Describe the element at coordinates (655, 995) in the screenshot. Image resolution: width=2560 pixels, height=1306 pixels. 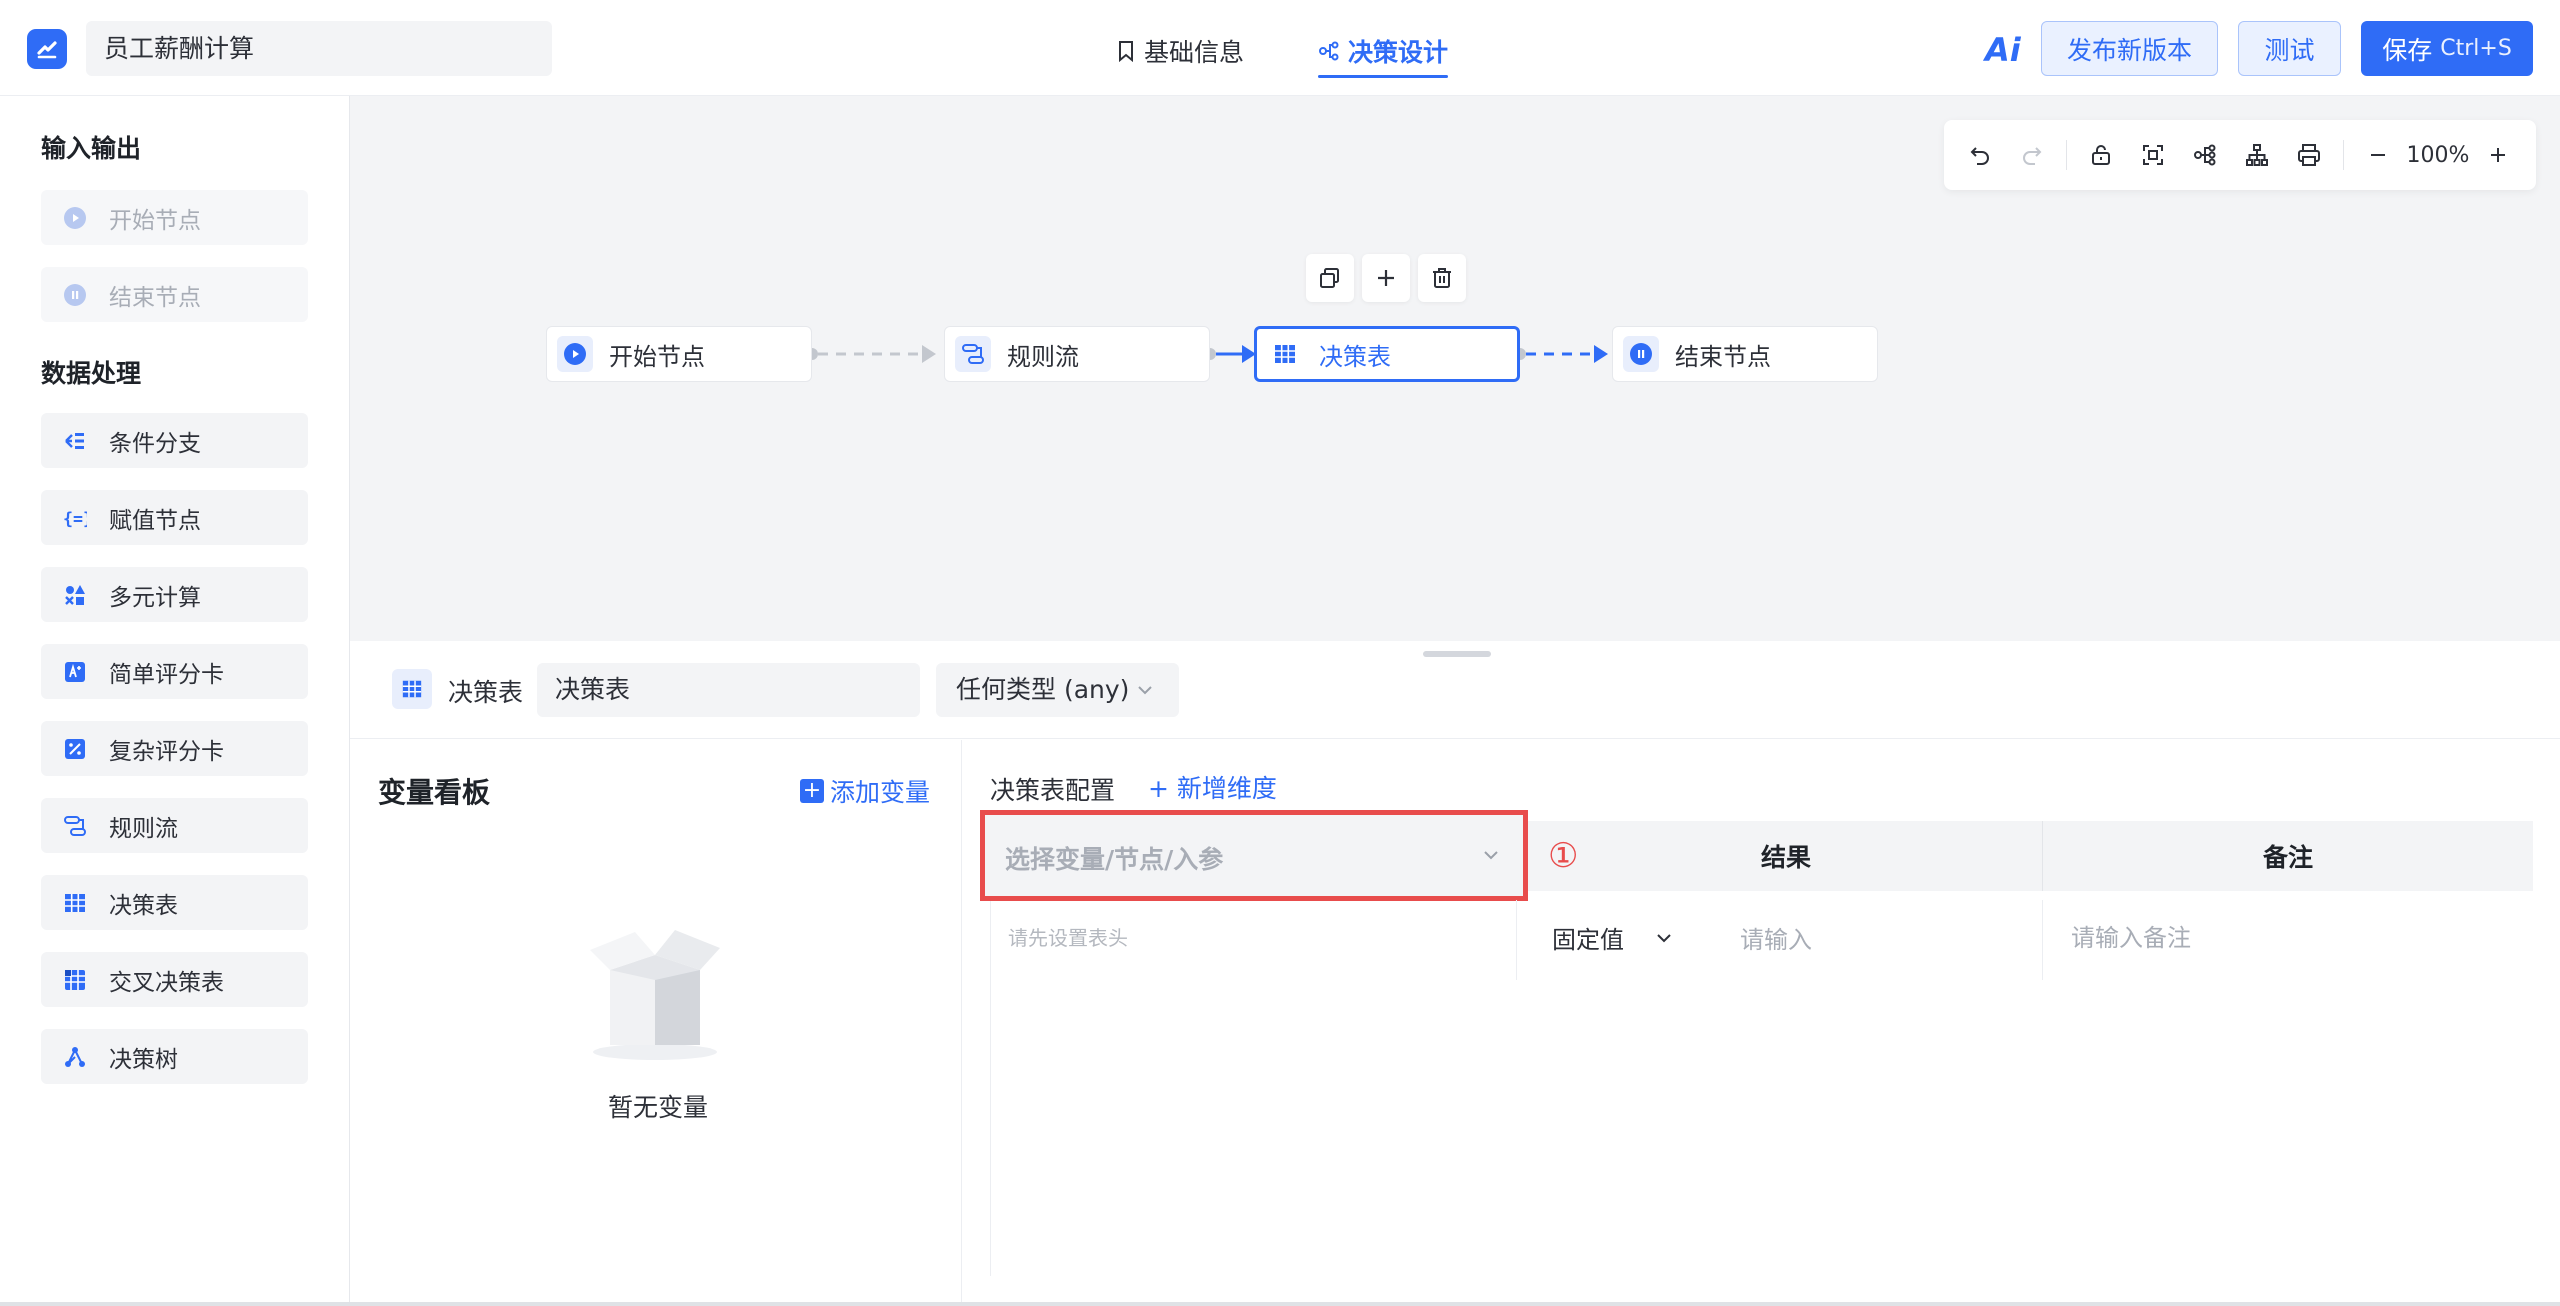
I see `empty-box-icon` at that location.